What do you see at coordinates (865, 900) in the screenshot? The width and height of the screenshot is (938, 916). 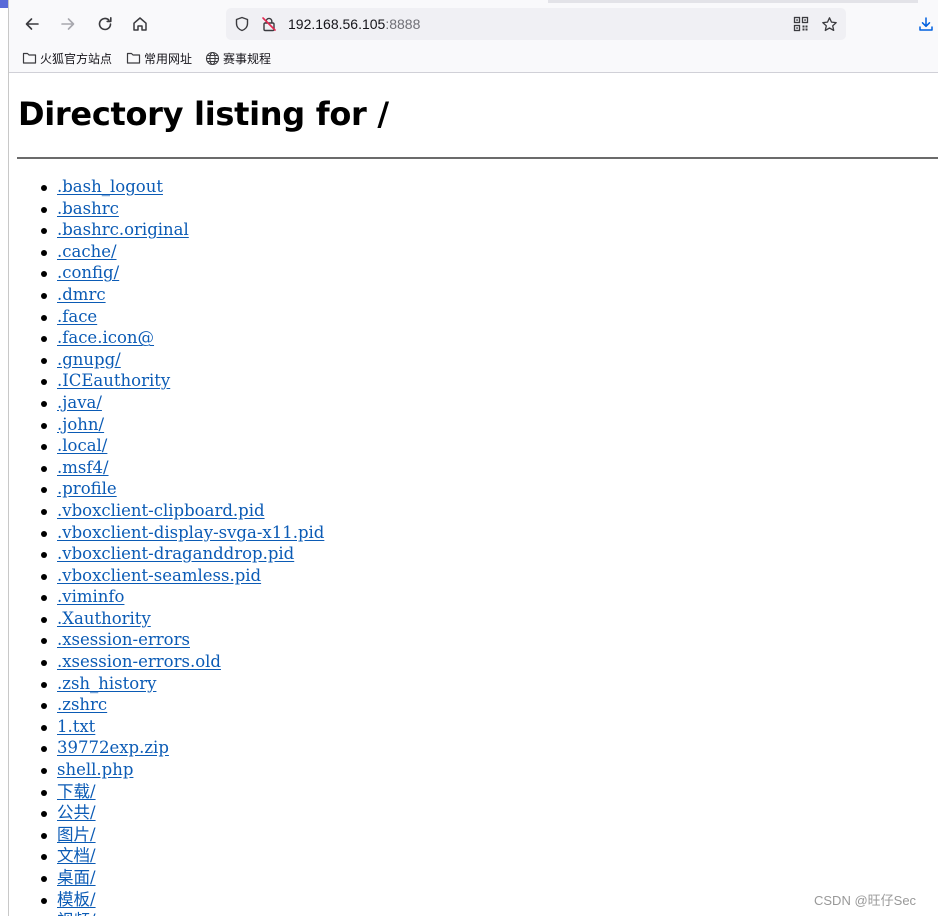 I see `watermark: CSDN @旺仔Sec` at bounding box center [865, 900].